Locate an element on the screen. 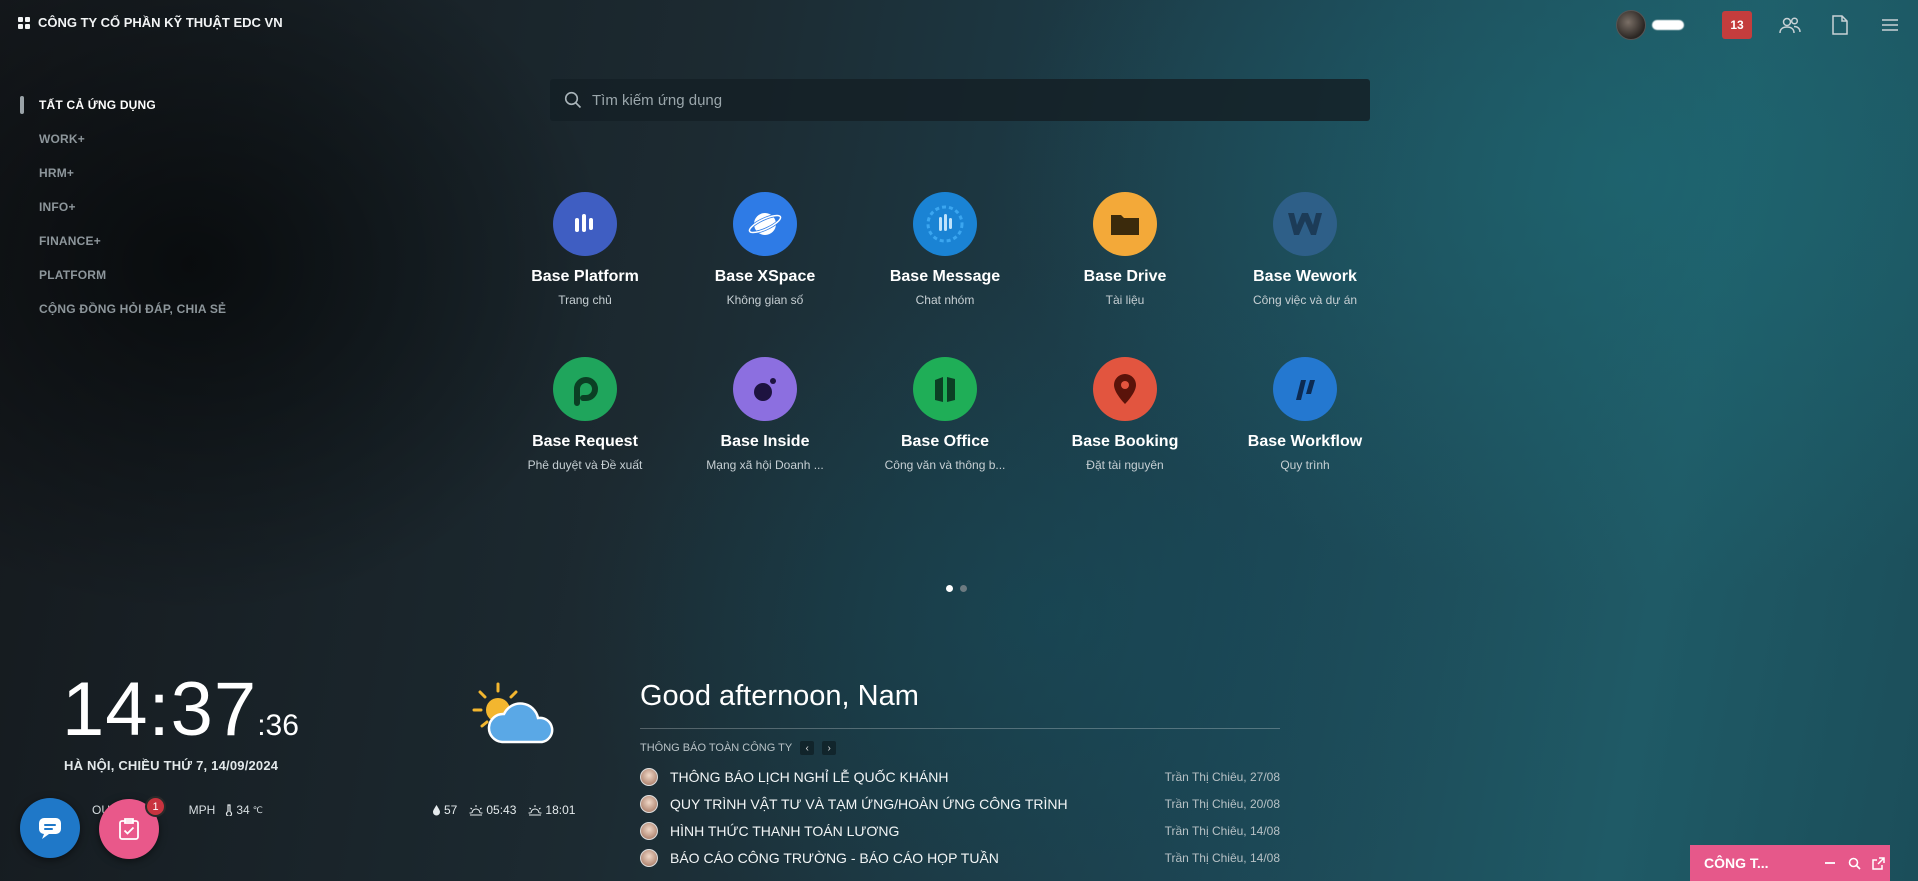 The width and height of the screenshot is (1918, 881). app-name: Base Platform is located at coordinates (585, 276).